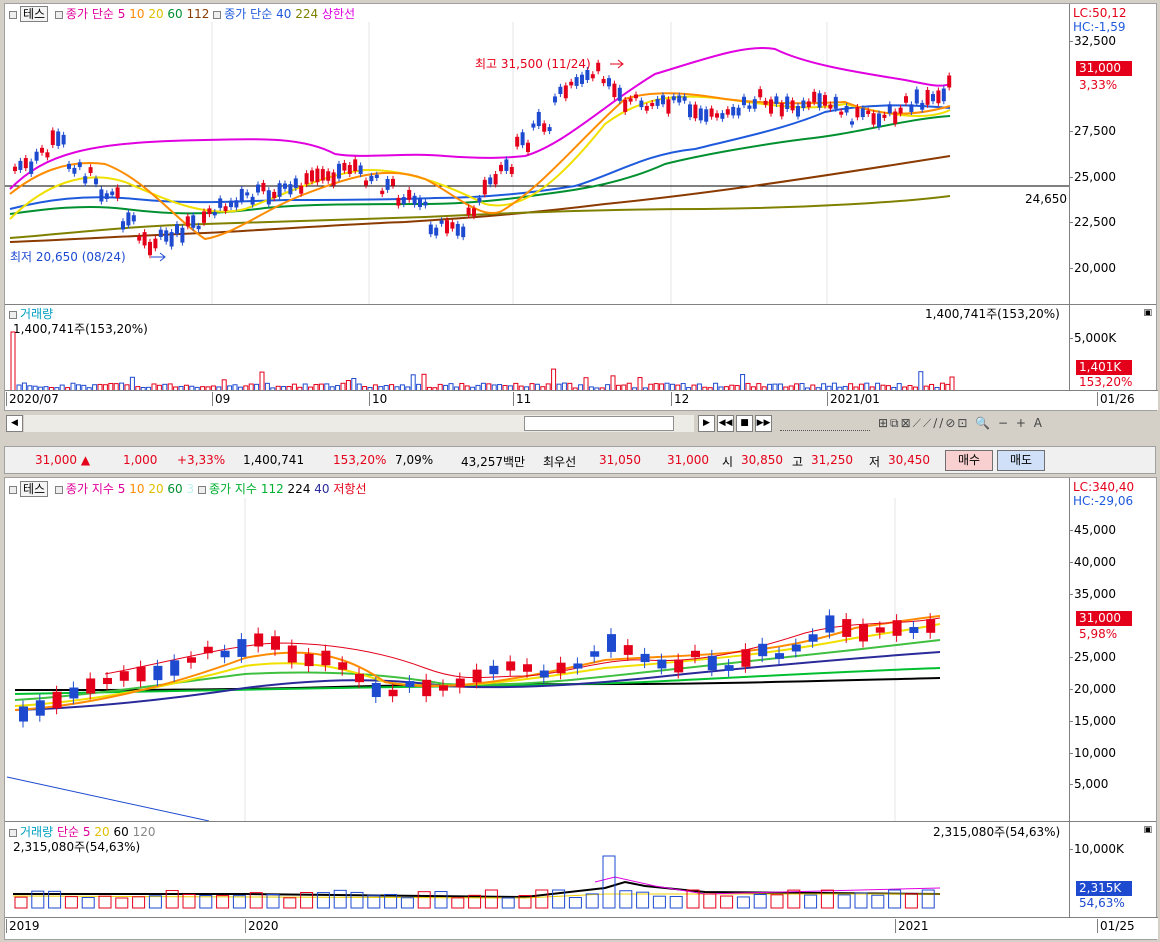 The height and width of the screenshot is (942, 1160). I want to click on date-label: 10, so click(378, 399).